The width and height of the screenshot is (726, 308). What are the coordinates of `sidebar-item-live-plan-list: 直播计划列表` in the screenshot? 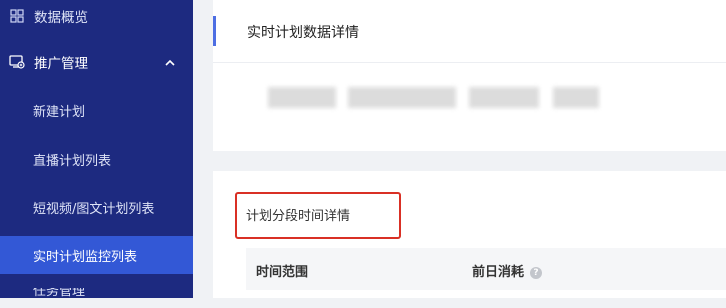 It's located at (96, 159).